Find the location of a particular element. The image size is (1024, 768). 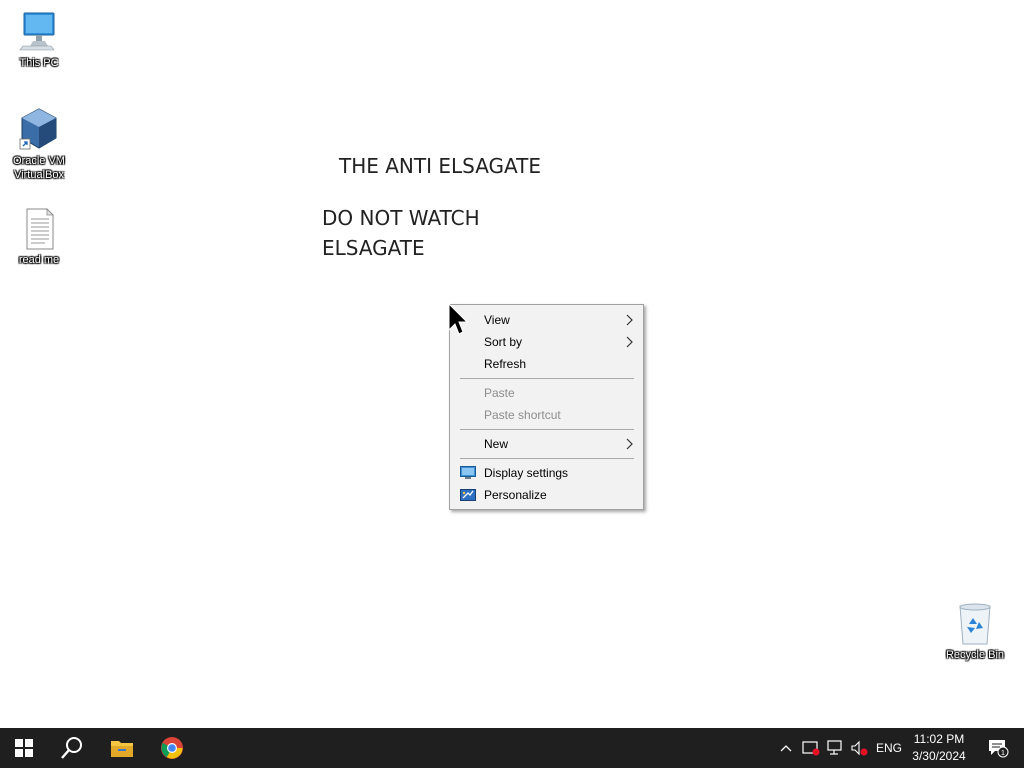

chrome-button is located at coordinates (172, 748).